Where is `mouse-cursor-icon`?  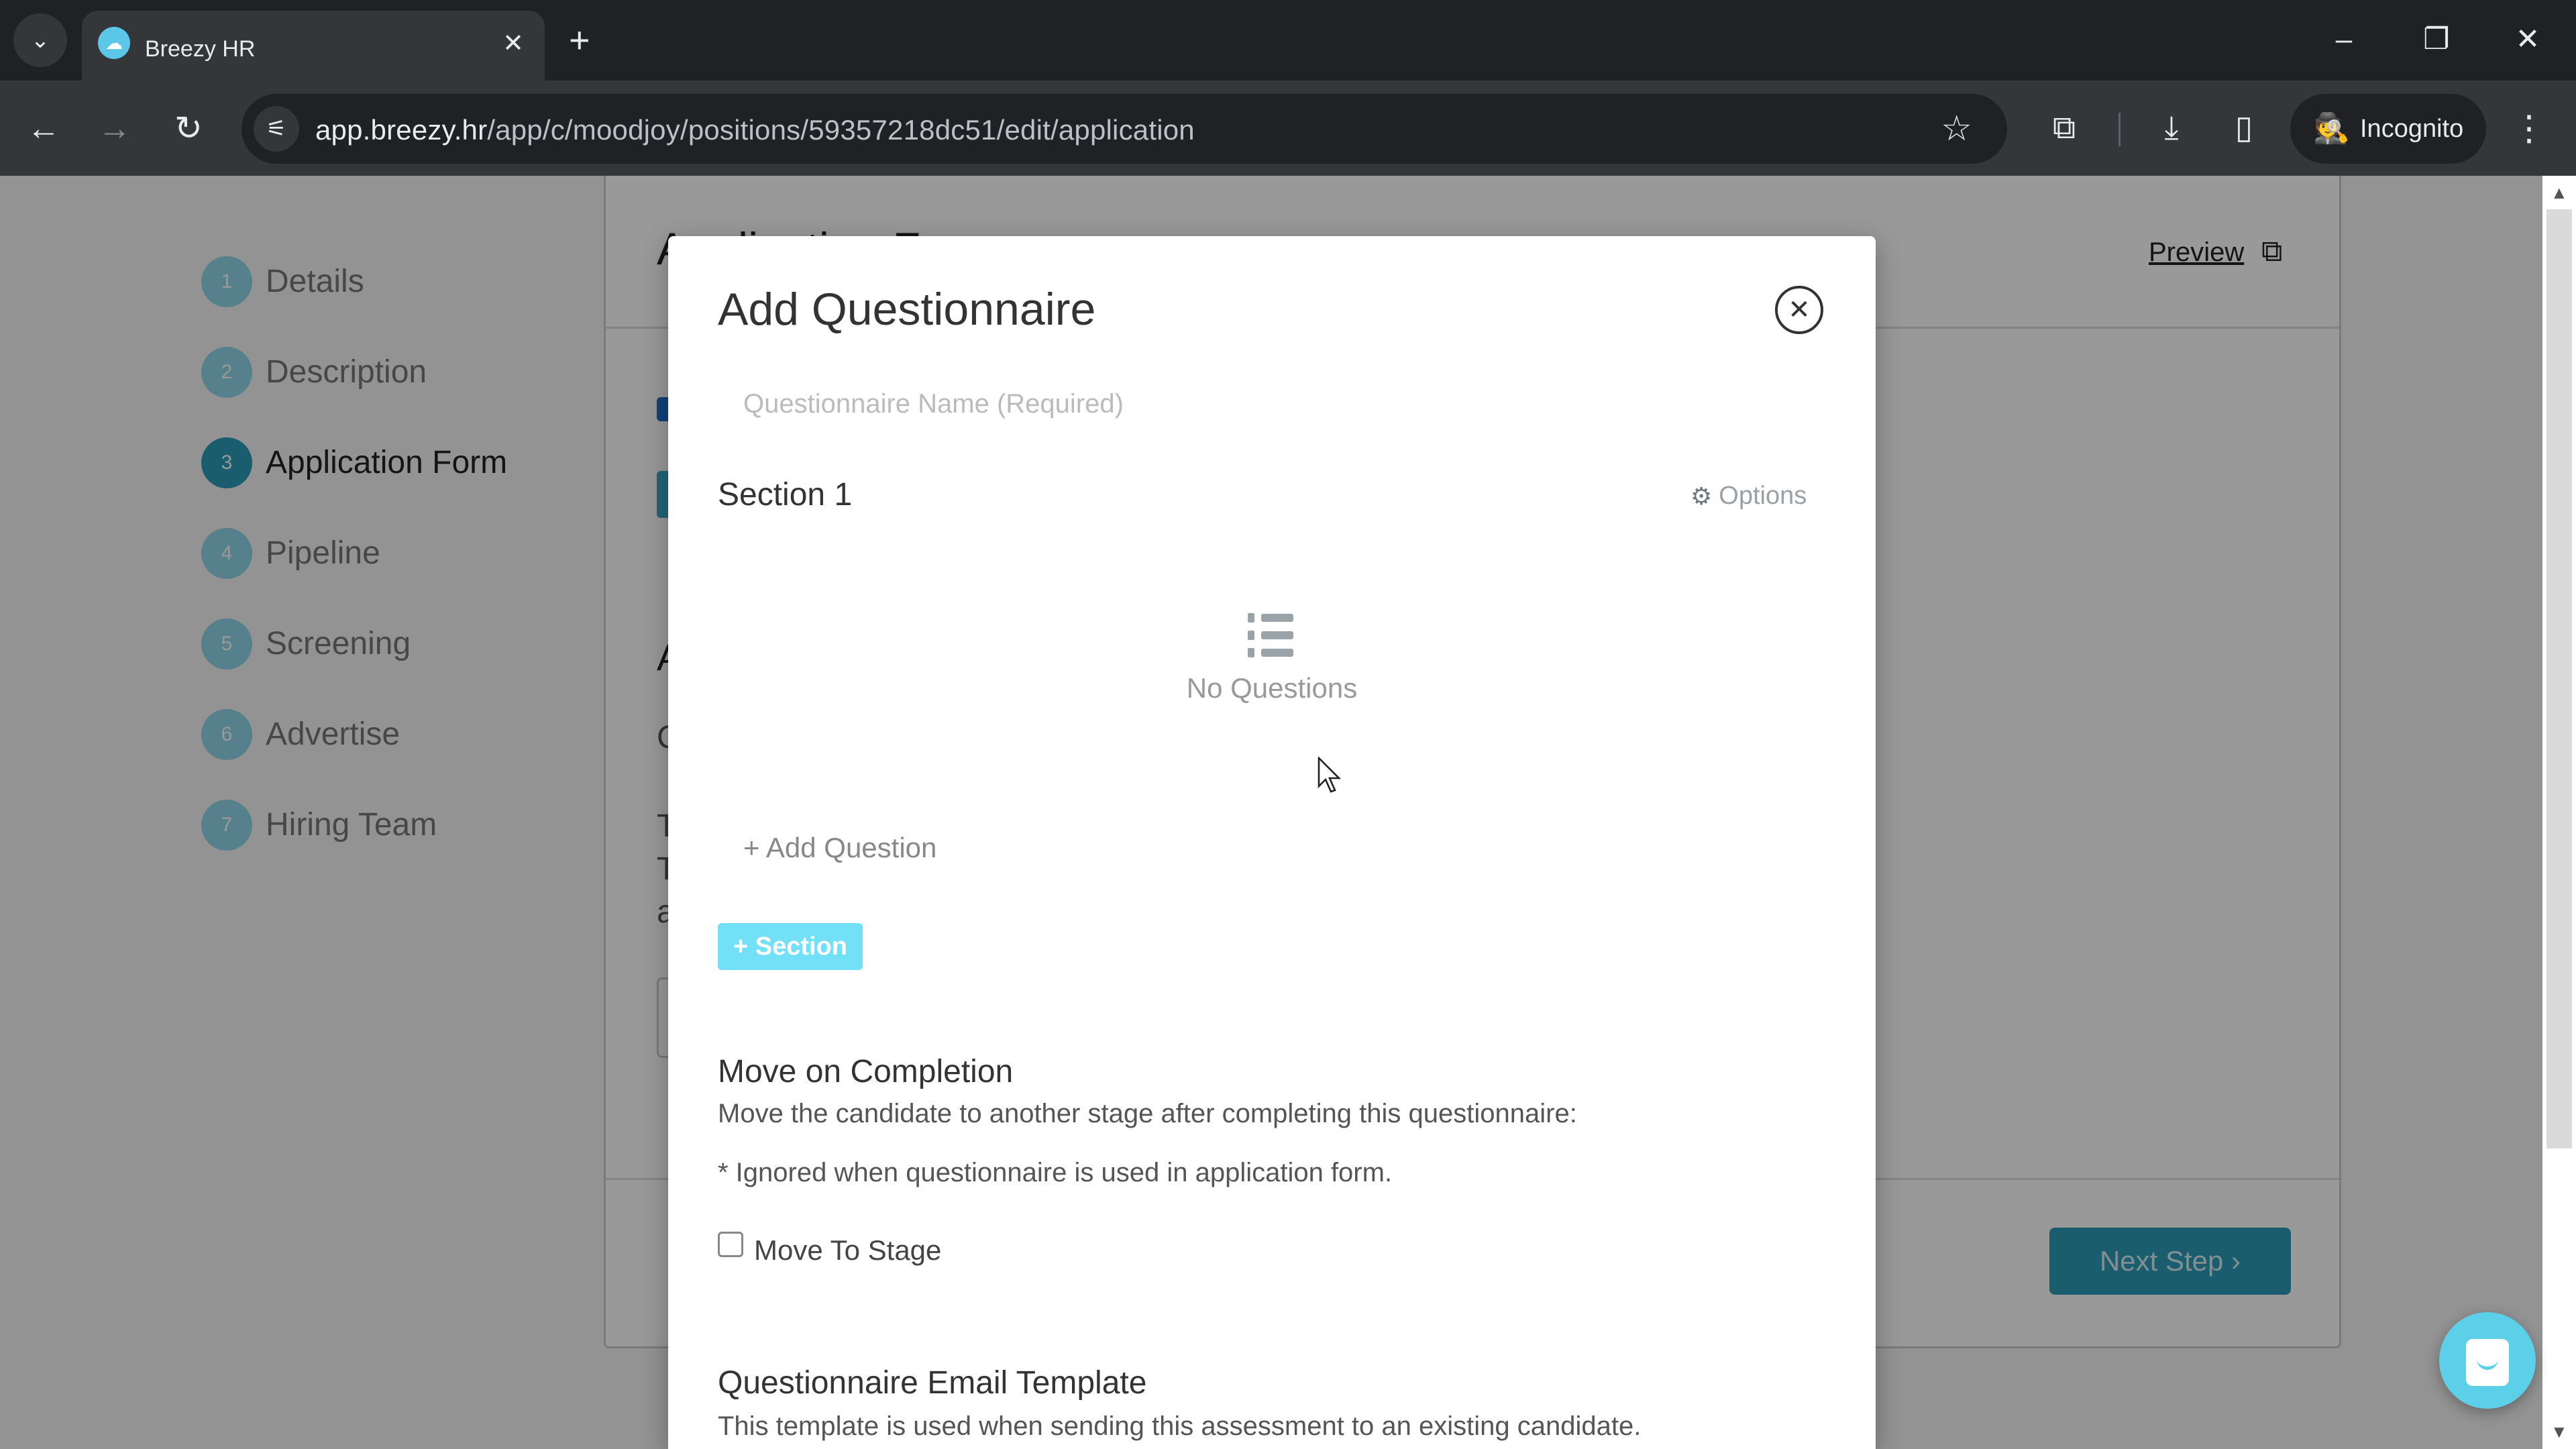 mouse-cursor-icon is located at coordinates (1330, 775).